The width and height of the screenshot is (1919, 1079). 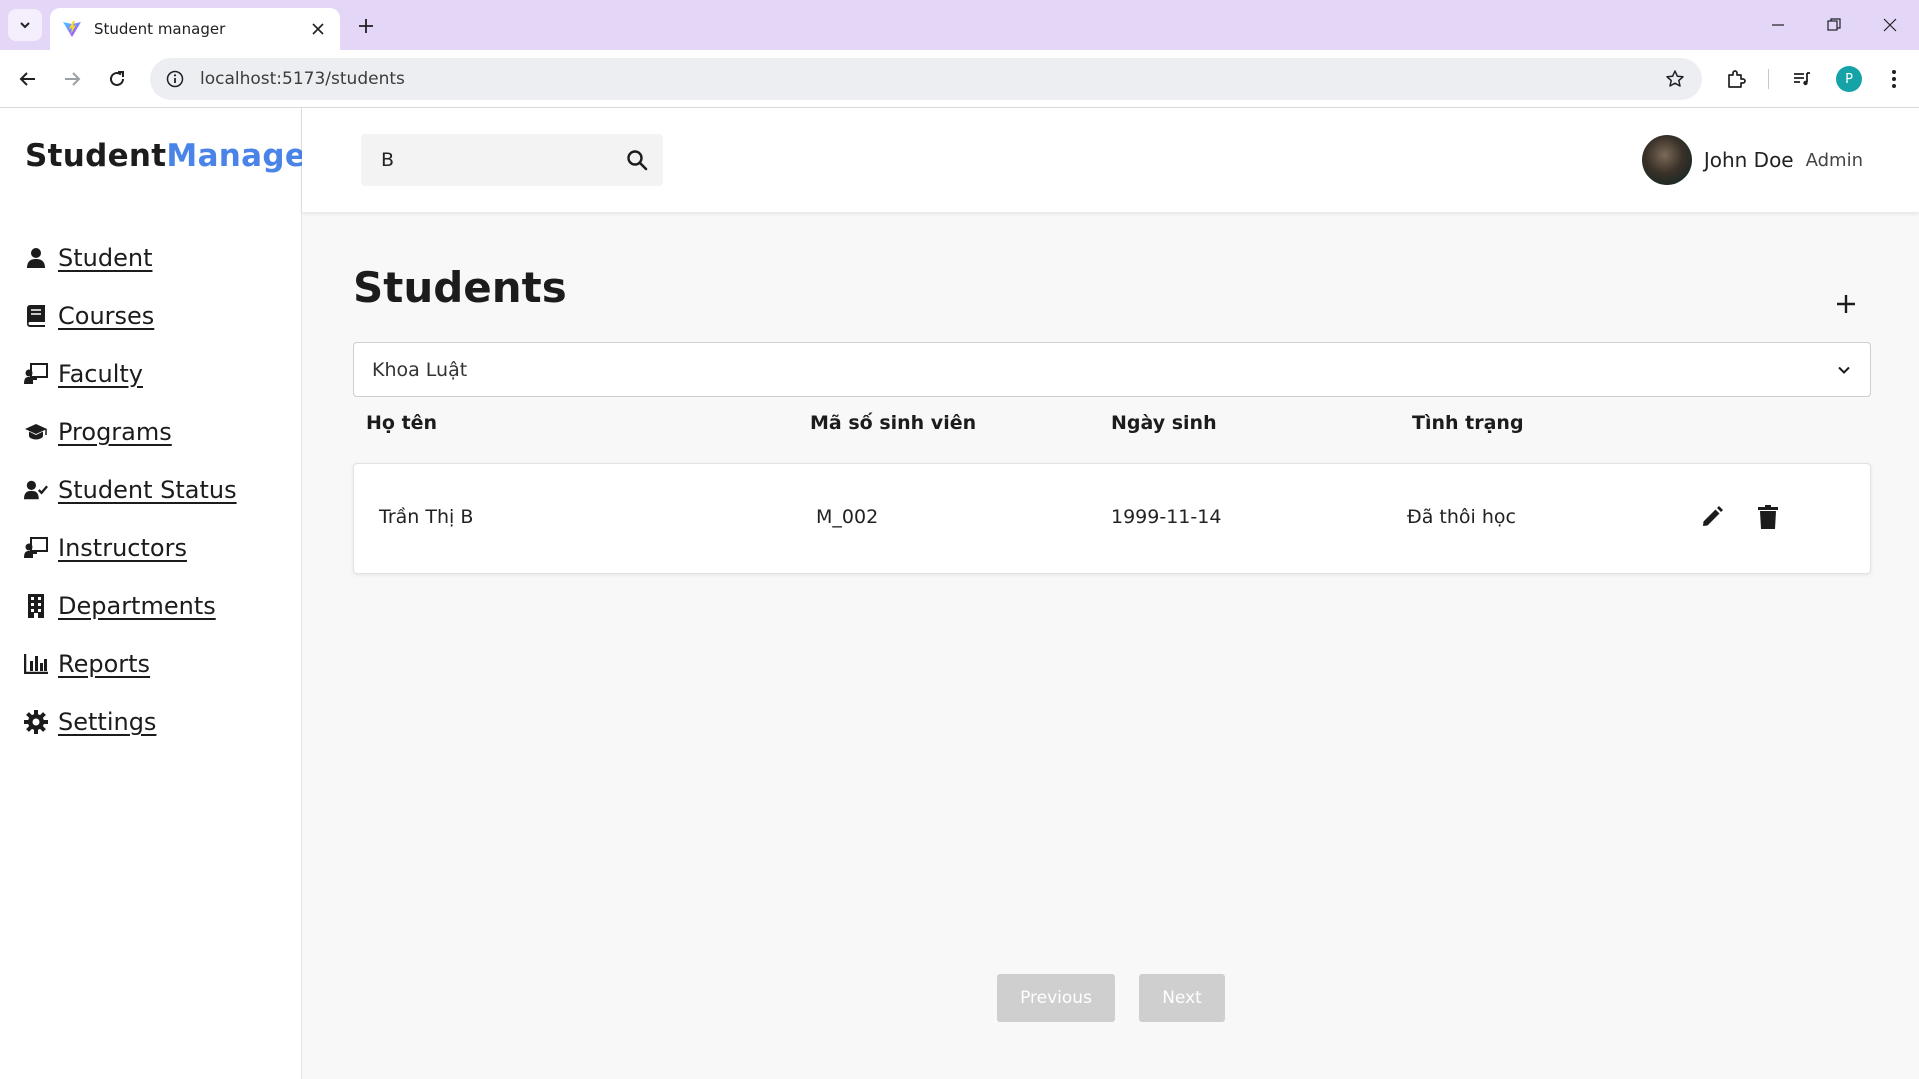 I want to click on queue-music-icon, so click(x=1802, y=79).